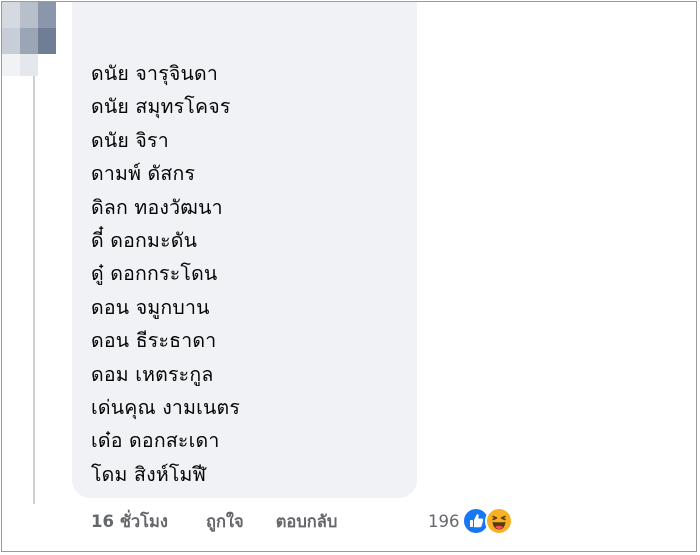 This screenshot has height=555, width=700. I want to click on comment-author-name, so click(238, 27).